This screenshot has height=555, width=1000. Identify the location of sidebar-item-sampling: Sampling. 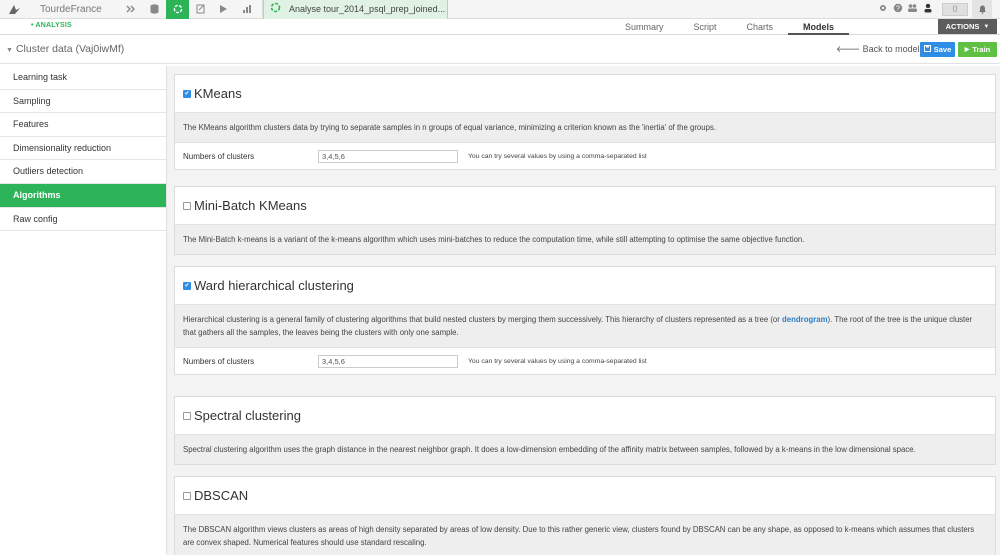
(83, 102).